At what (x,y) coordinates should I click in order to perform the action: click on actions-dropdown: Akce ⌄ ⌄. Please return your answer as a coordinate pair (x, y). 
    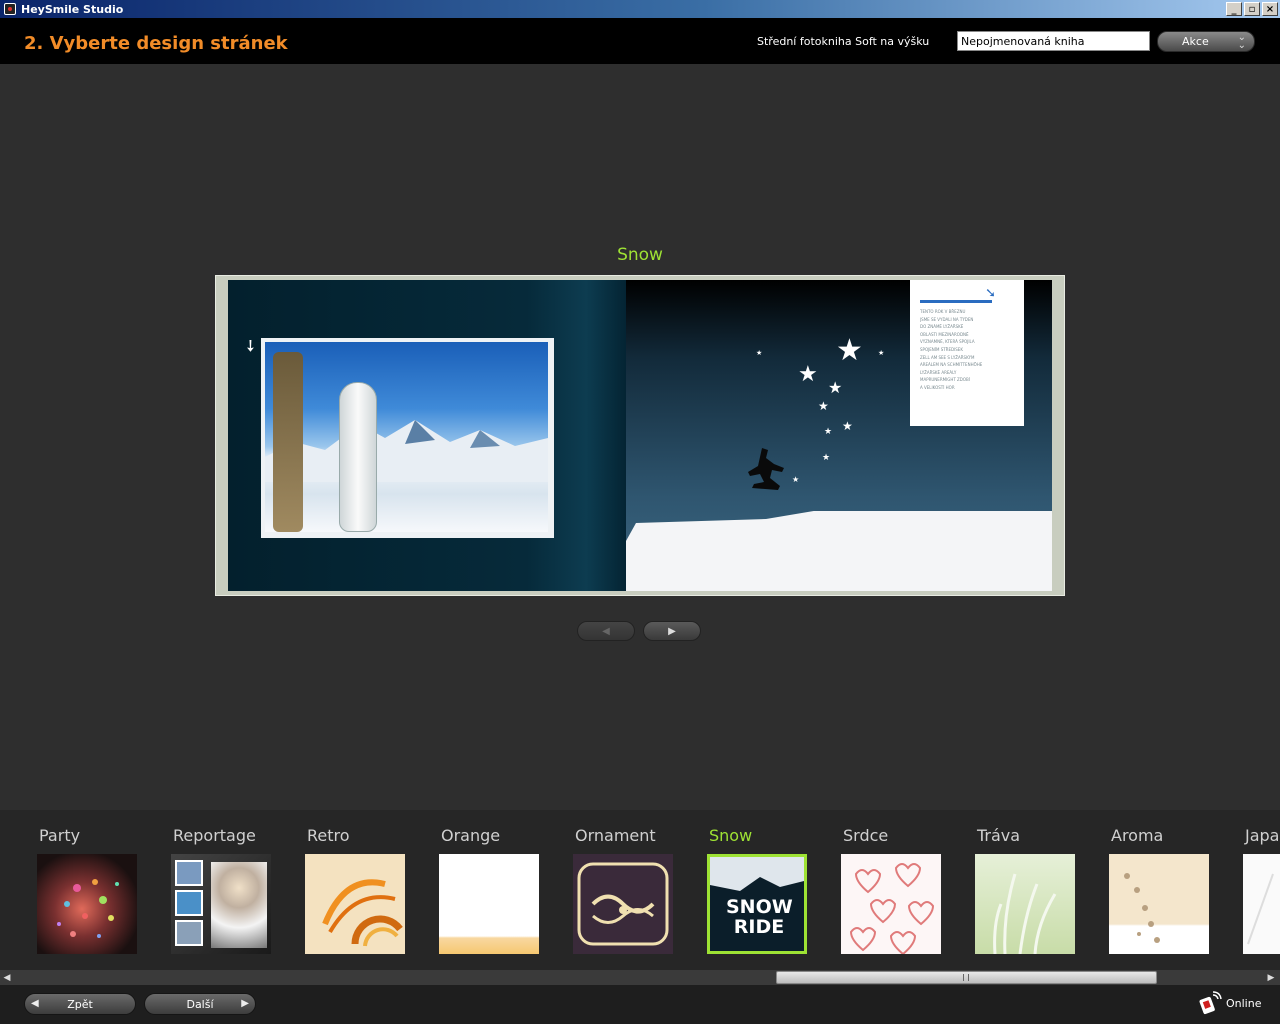
    Looking at the image, I should click on (1206, 41).